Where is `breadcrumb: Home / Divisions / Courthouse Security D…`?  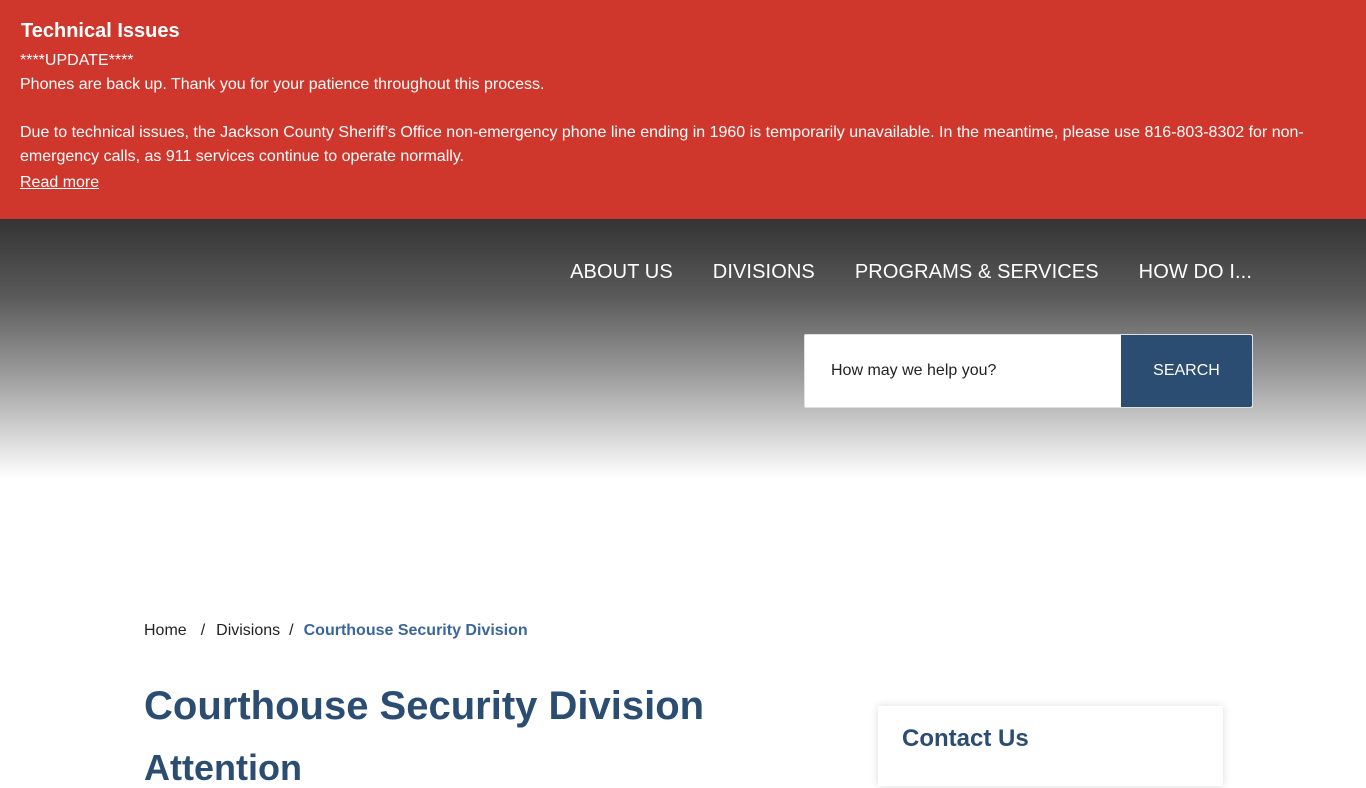 breadcrumb: Home / Divisions / Courthouse Security D… is located at coordinates (336, 631).